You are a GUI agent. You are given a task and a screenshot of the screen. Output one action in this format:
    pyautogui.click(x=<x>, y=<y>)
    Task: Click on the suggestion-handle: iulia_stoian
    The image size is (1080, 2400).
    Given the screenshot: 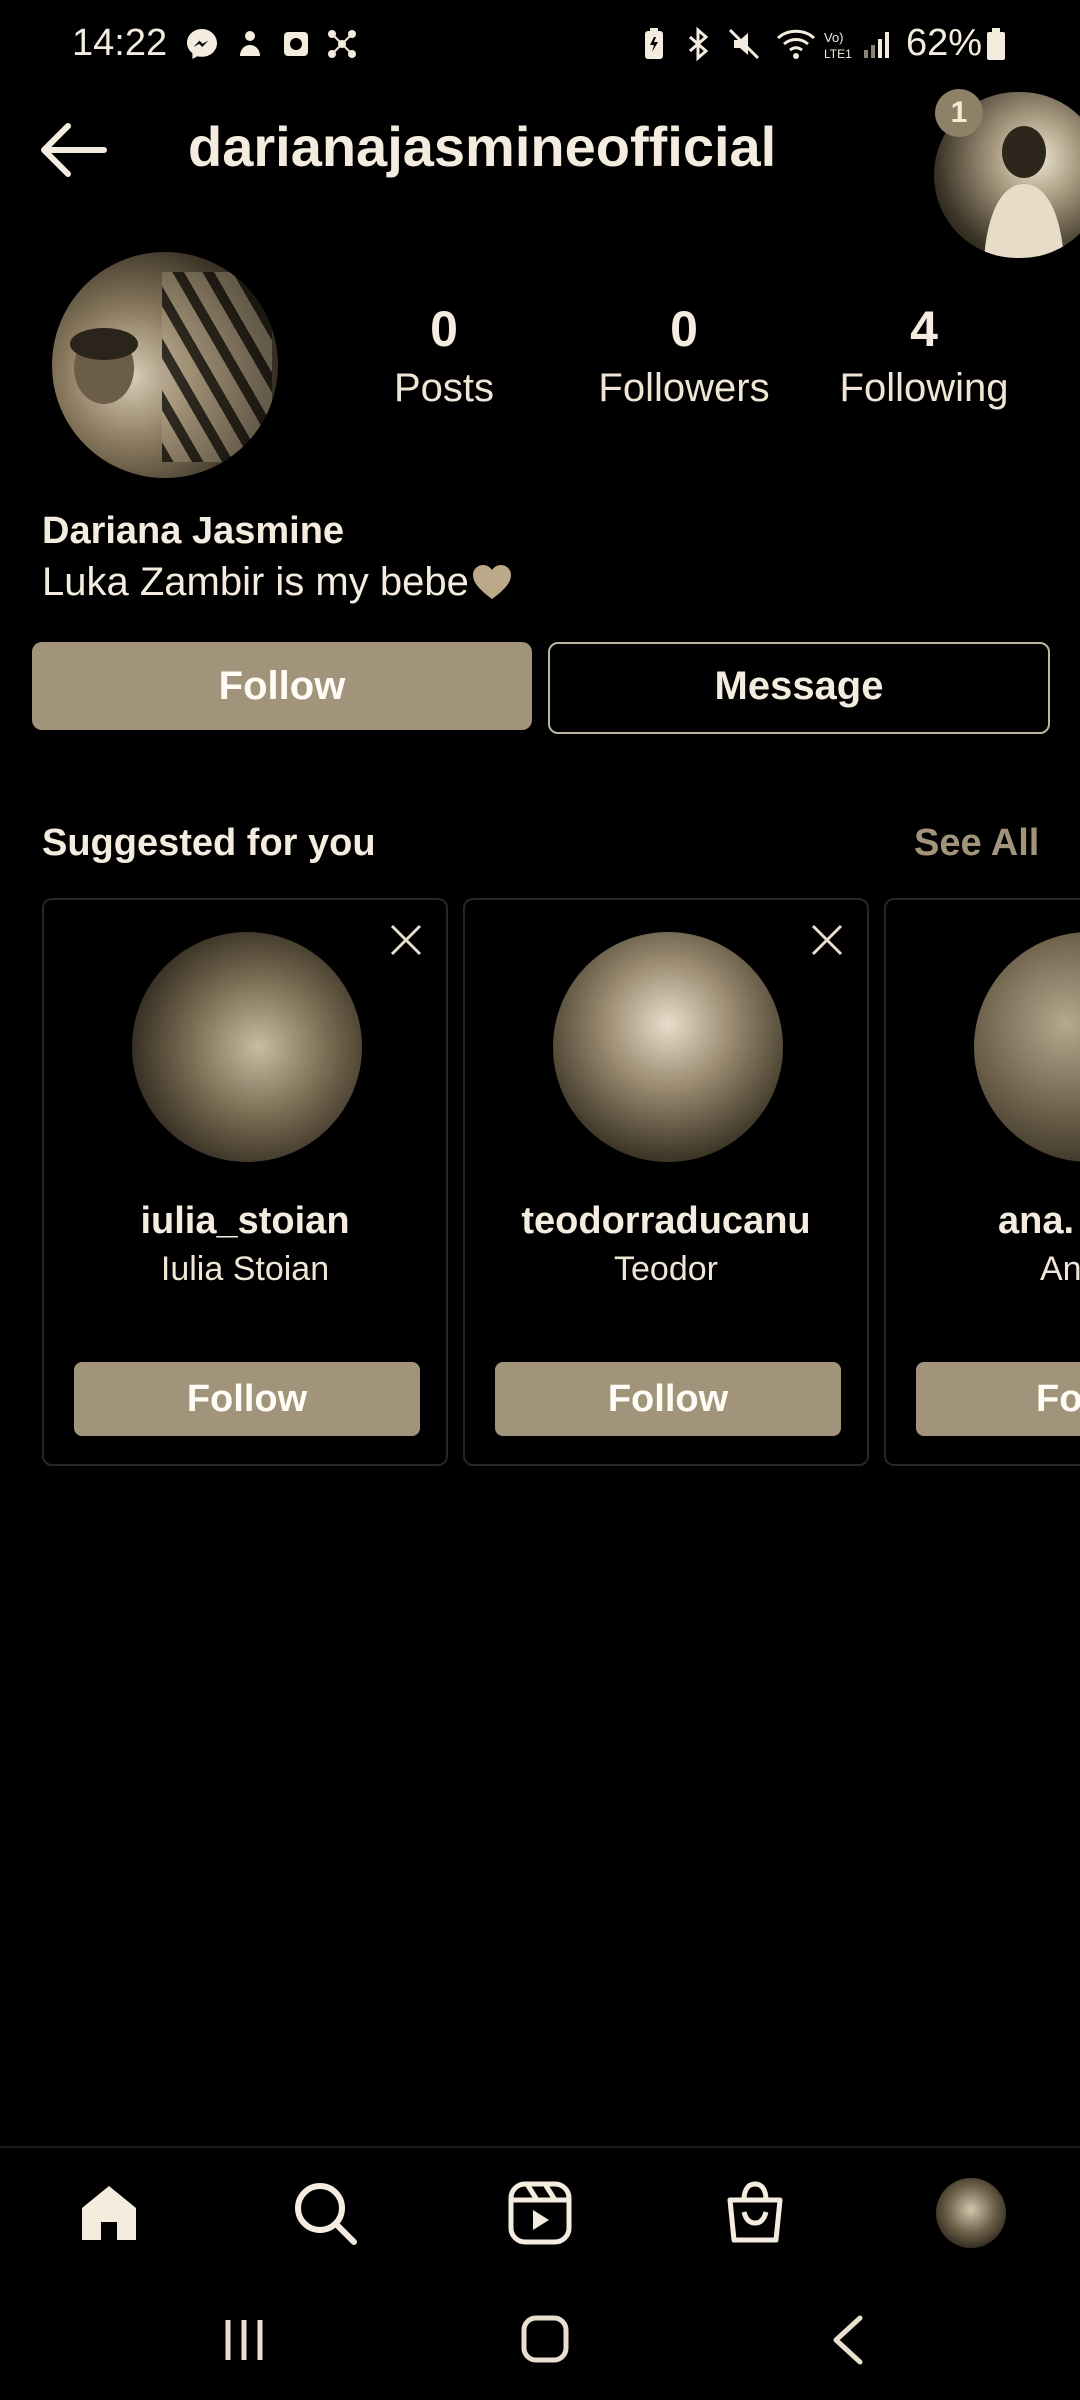 What is the action you would take?
    pyautogui.click(x=245, y=1221)
    